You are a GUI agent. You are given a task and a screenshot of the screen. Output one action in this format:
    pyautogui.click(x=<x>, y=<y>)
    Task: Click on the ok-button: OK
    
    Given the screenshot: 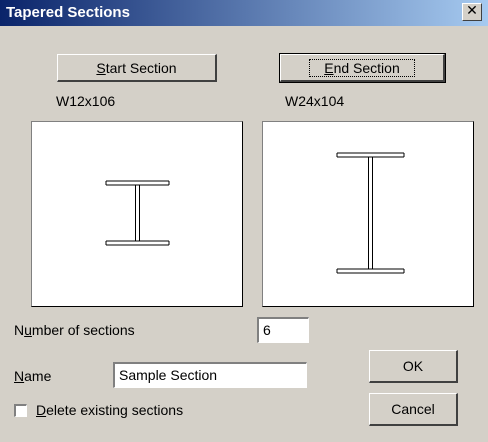 What is the action you would take?
    pyautogui.click(x=413, y=366)
    